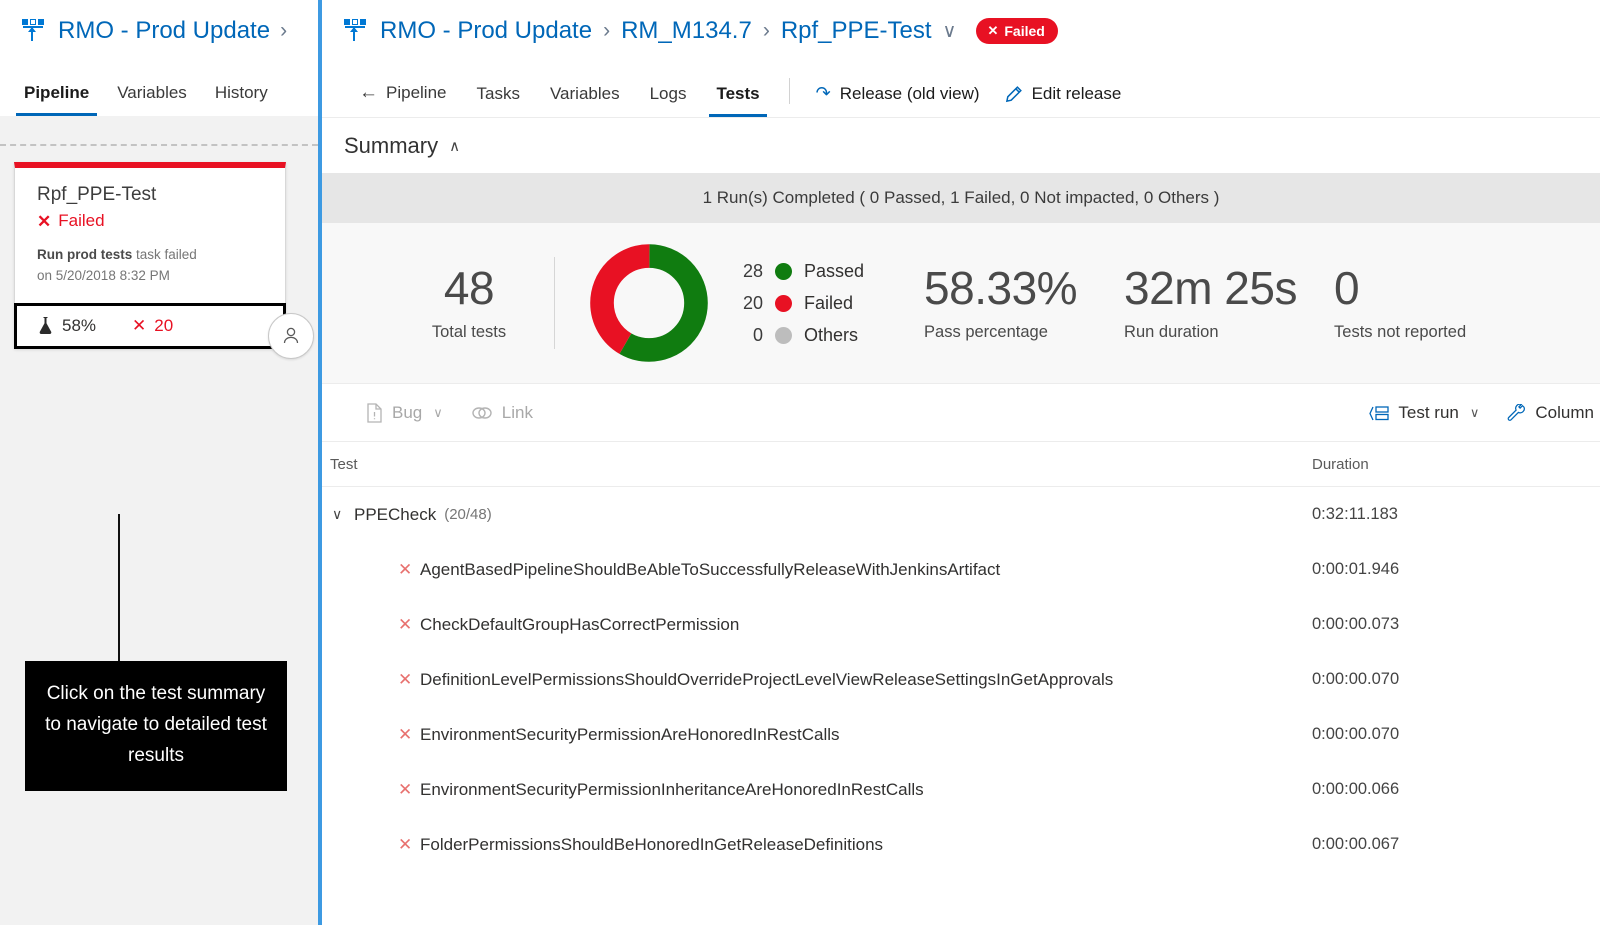 The image size is (1600, 925). I want to click on legend-passed-label: Passed, so click(834, 270).